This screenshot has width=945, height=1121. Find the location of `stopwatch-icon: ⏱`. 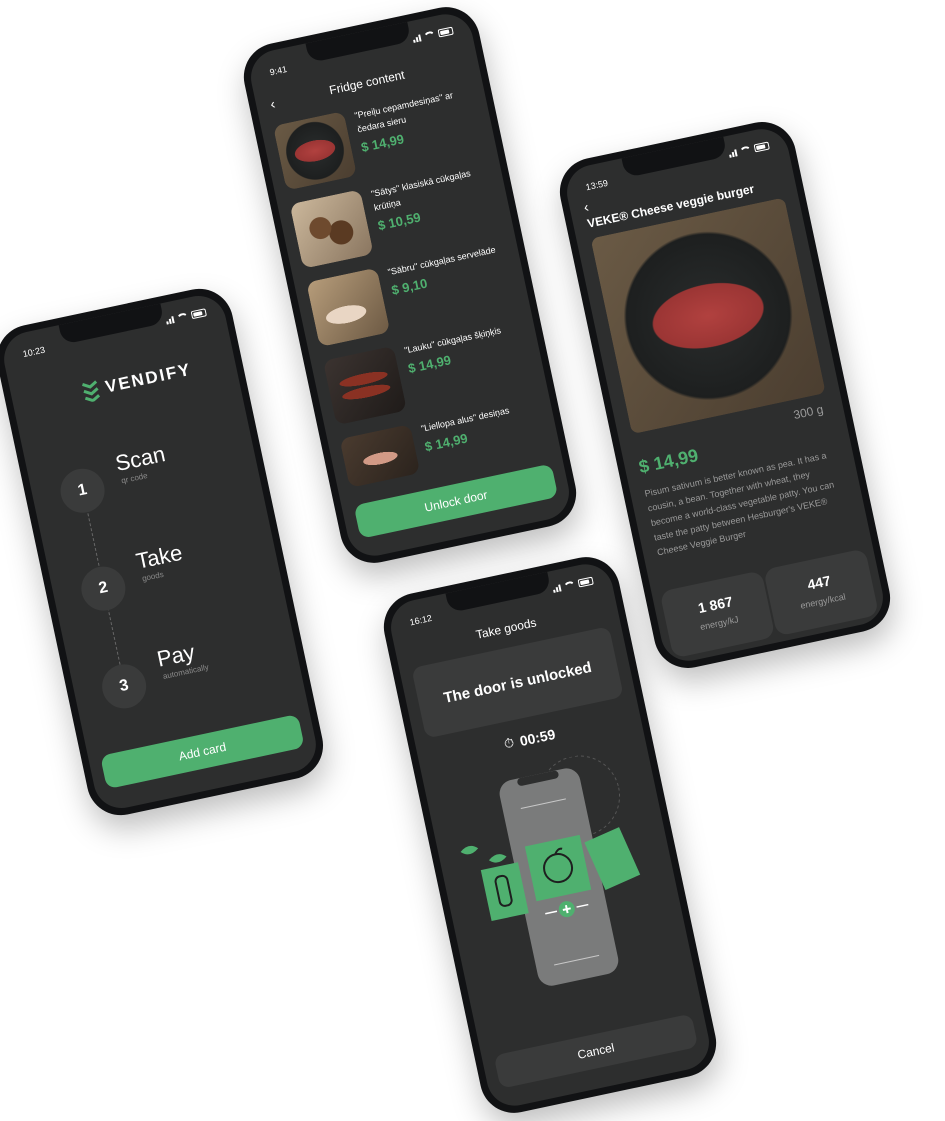

stopwatch-icon: ⏱ is located at coordinates (509, 743).